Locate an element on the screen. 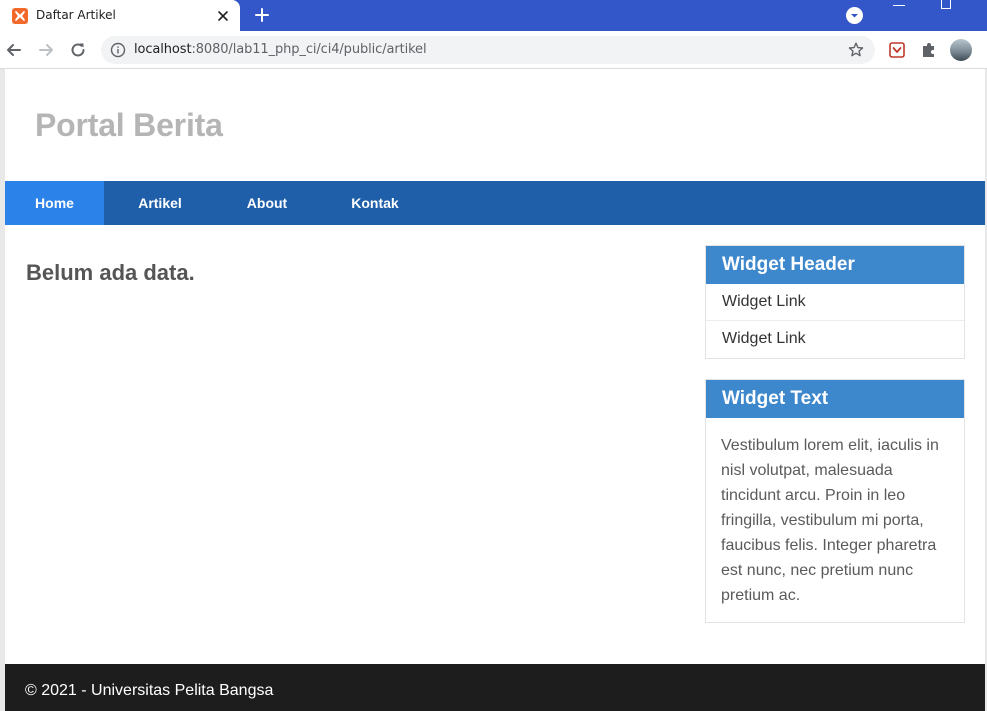 The width and height of the screenshot is (987, 711). star-icon is located at coordinates (856, 50).